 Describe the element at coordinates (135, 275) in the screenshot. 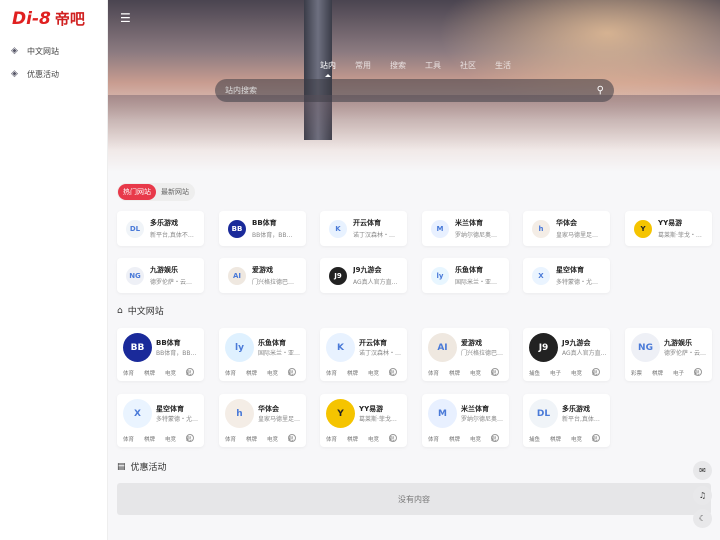

I see `site-logo-icon: NG` at that location.